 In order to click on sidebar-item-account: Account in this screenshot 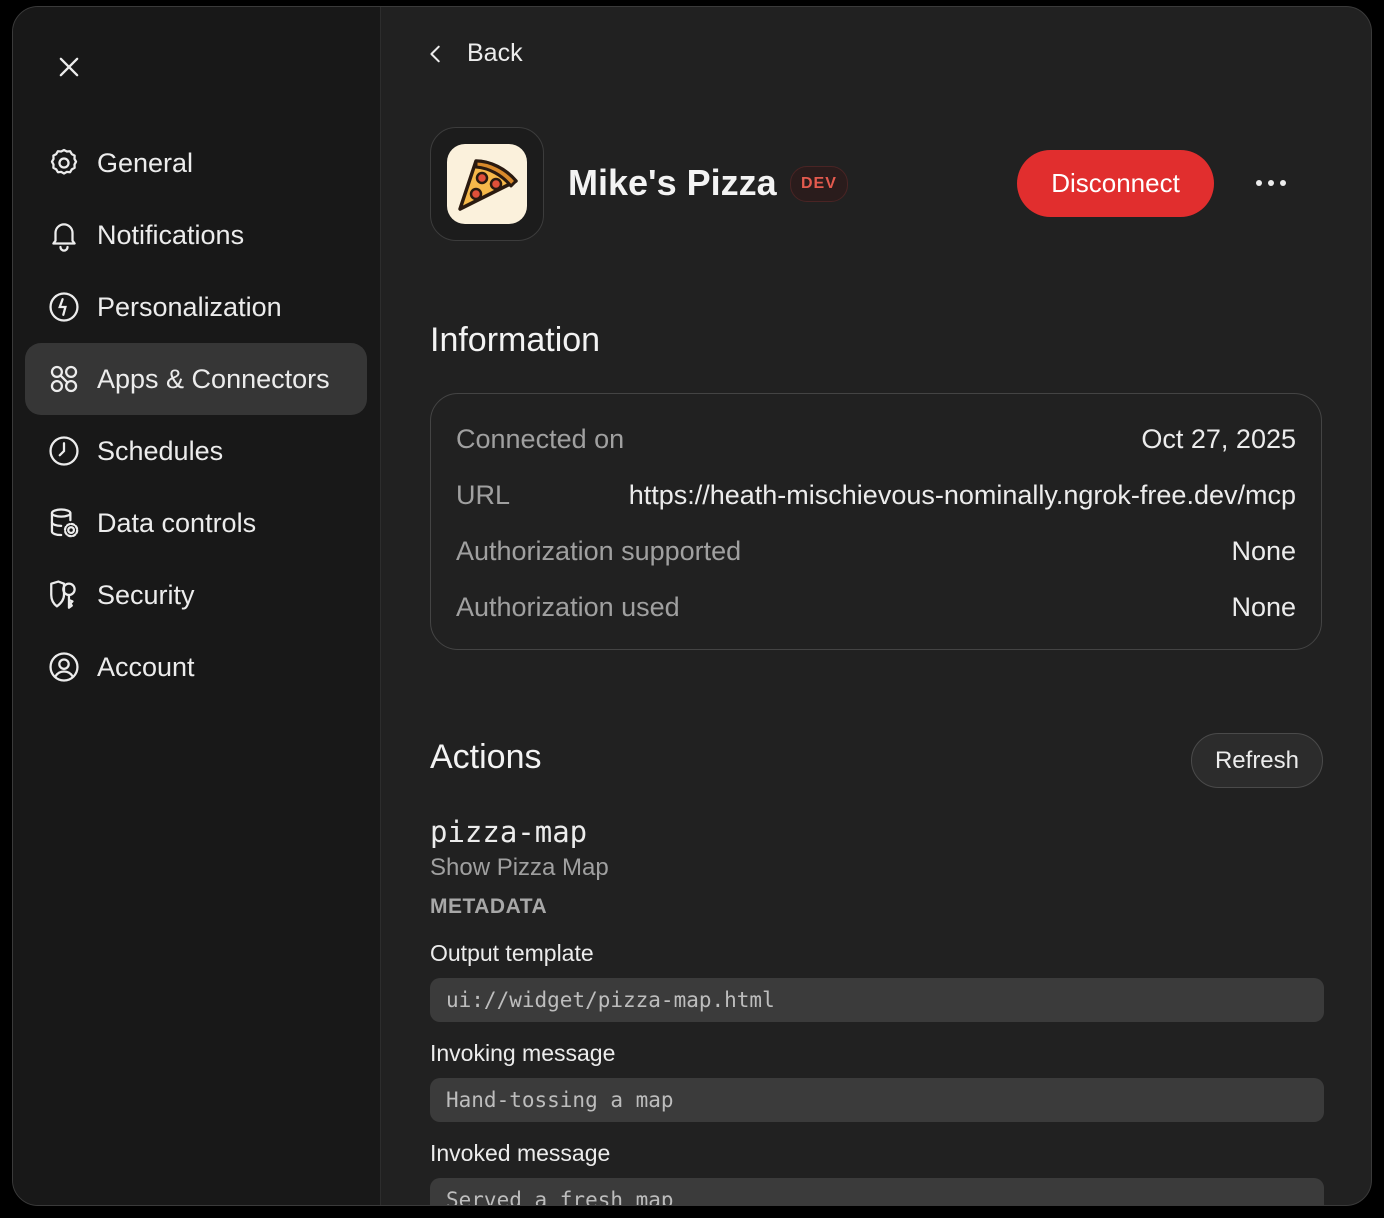, I will do `click(196, 667)`.